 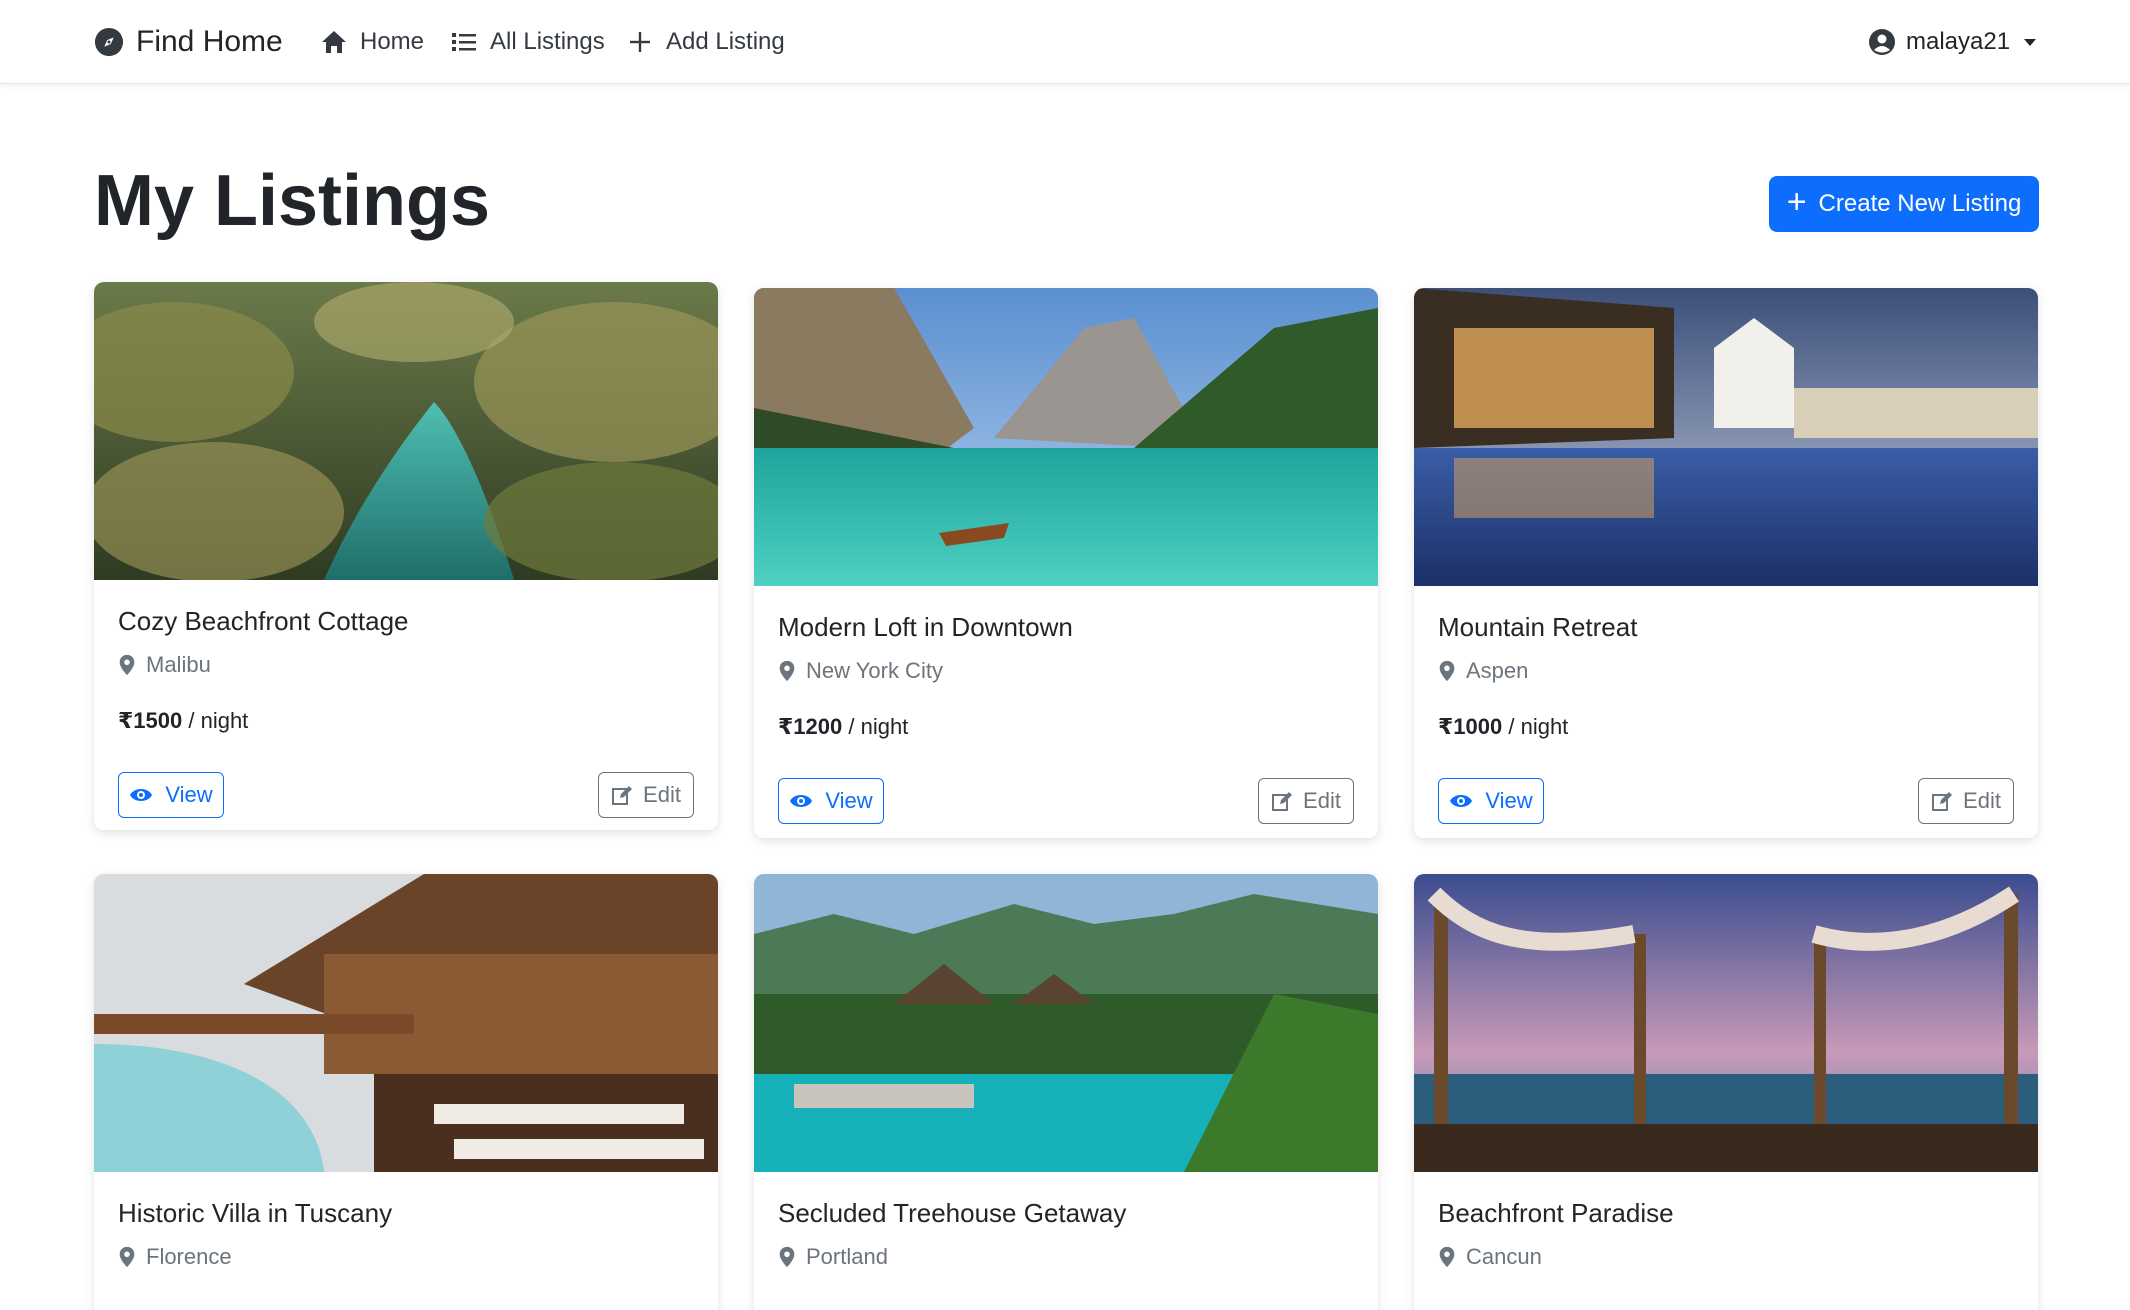 I want to click on resort-pool-image, so click(x=1726, y=437).